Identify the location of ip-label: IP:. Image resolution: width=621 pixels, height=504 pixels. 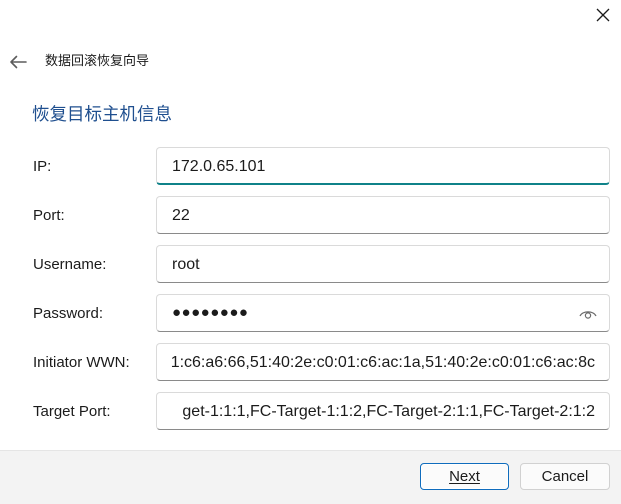
(42, 166).